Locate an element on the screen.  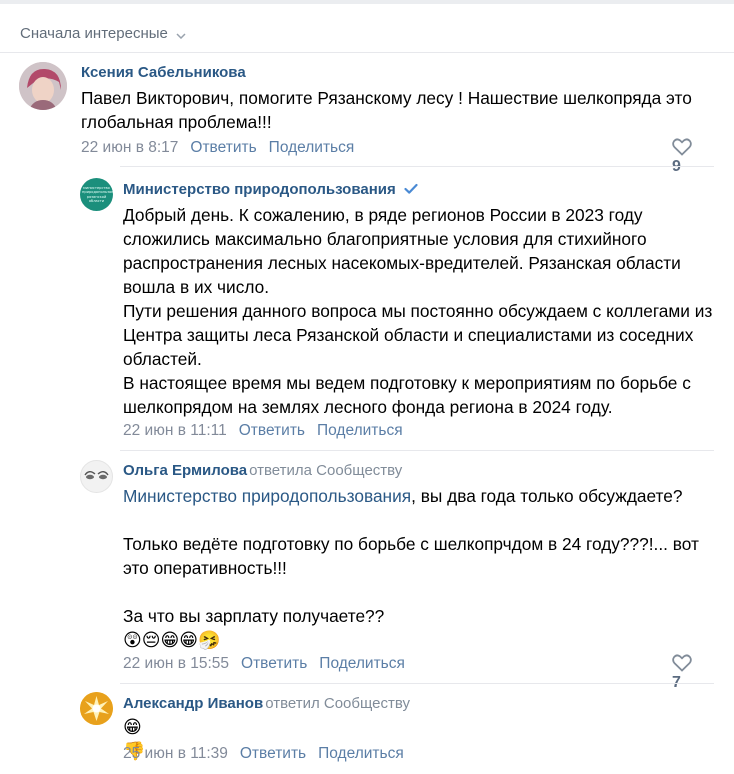
sort-dropdown: Сначала интересные is located at coordinates (103, 34).